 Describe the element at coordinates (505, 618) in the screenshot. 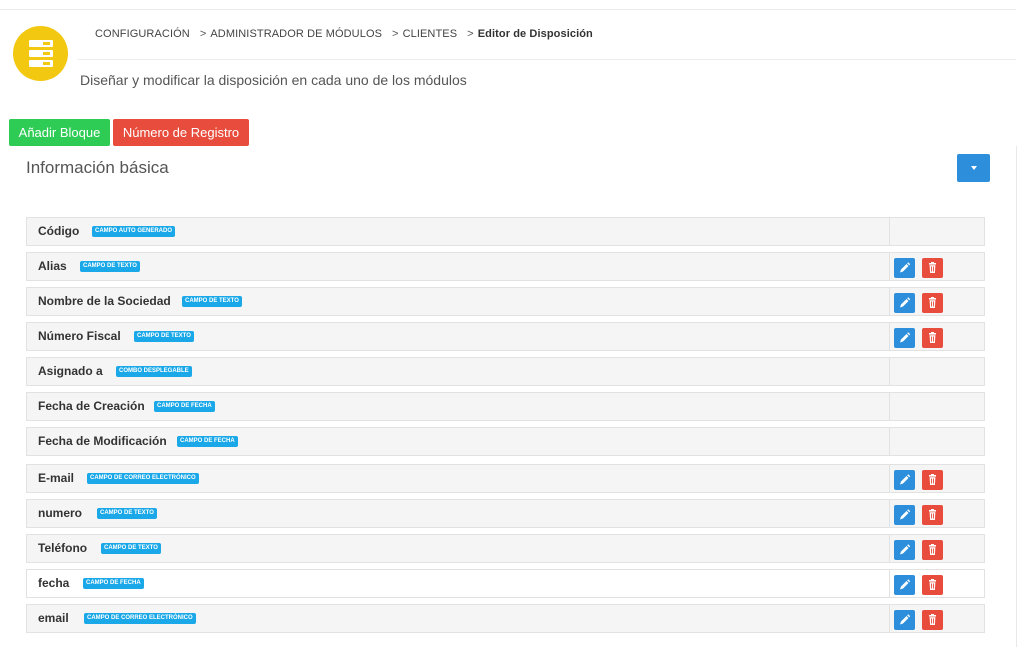

I see `field-row: email CAMPO DE CORREO ELECTRÓNICO` at that location.